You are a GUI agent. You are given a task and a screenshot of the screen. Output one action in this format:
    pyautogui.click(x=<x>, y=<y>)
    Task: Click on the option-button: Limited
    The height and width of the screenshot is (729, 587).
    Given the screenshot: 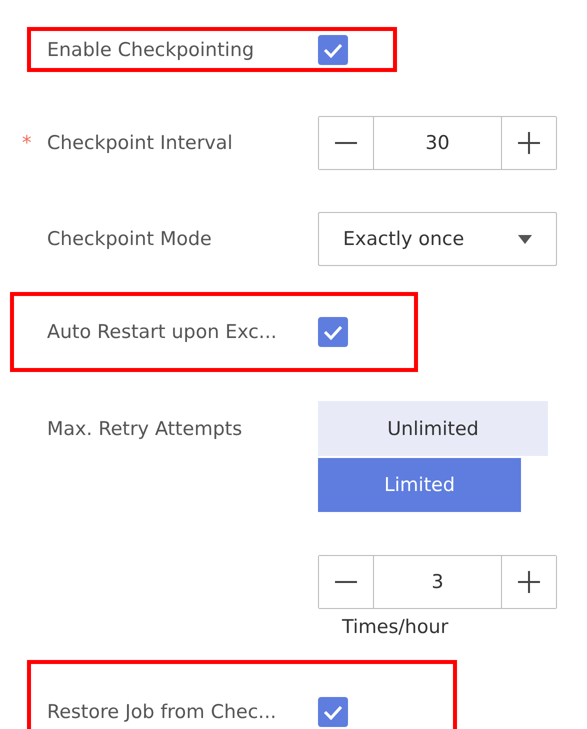 What is the action you would take?
    pyautogui.click(x=419, y=485)
    